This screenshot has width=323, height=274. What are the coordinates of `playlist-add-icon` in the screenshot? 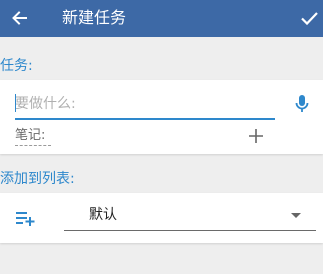 It's located at (26, 218).